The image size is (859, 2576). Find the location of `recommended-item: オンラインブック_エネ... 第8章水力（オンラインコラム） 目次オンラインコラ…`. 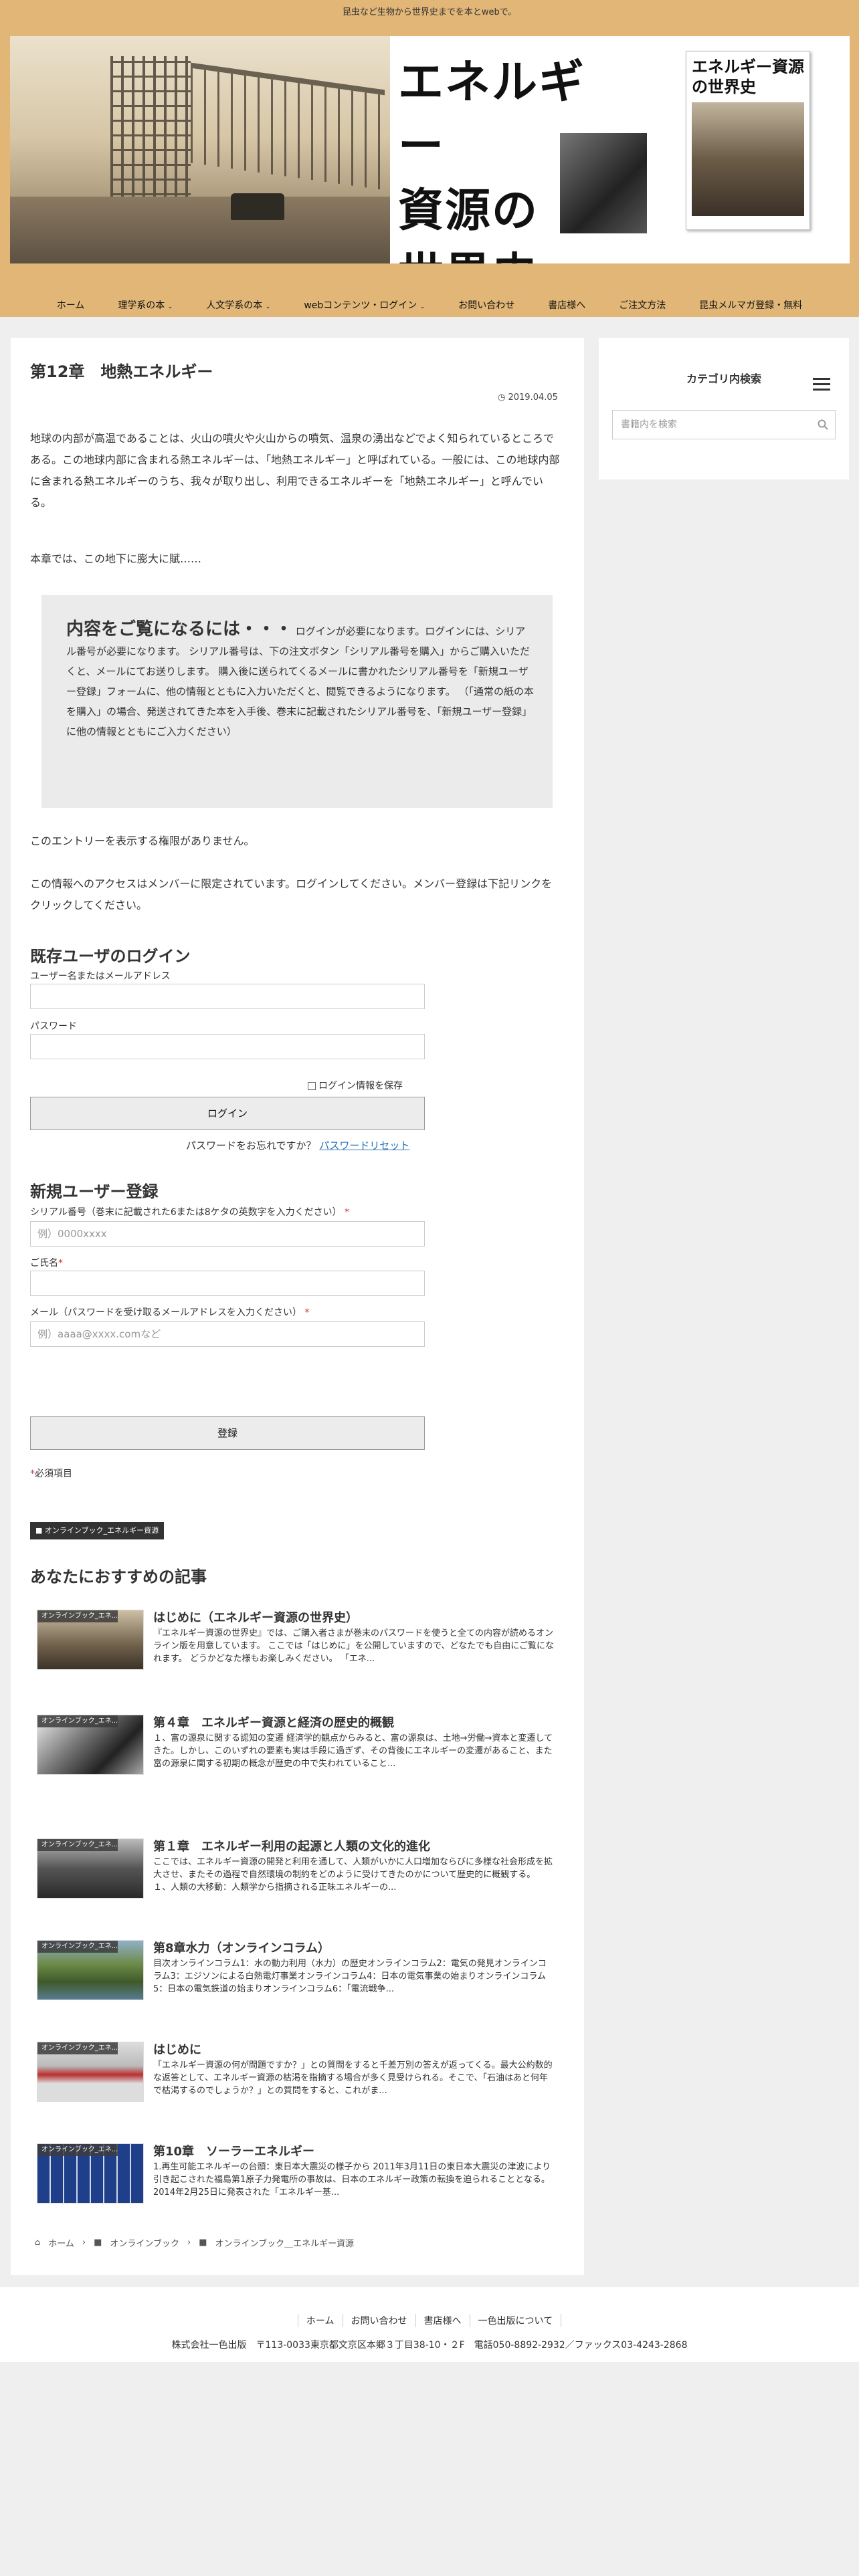

recommended-item: オンラインブック_エネ... 第8章水力（オンラインコラム） 目次オンラインコラ… is located at coordinates (289, 1975).